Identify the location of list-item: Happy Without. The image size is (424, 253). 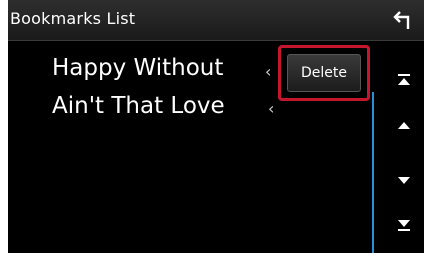
(137, 68).